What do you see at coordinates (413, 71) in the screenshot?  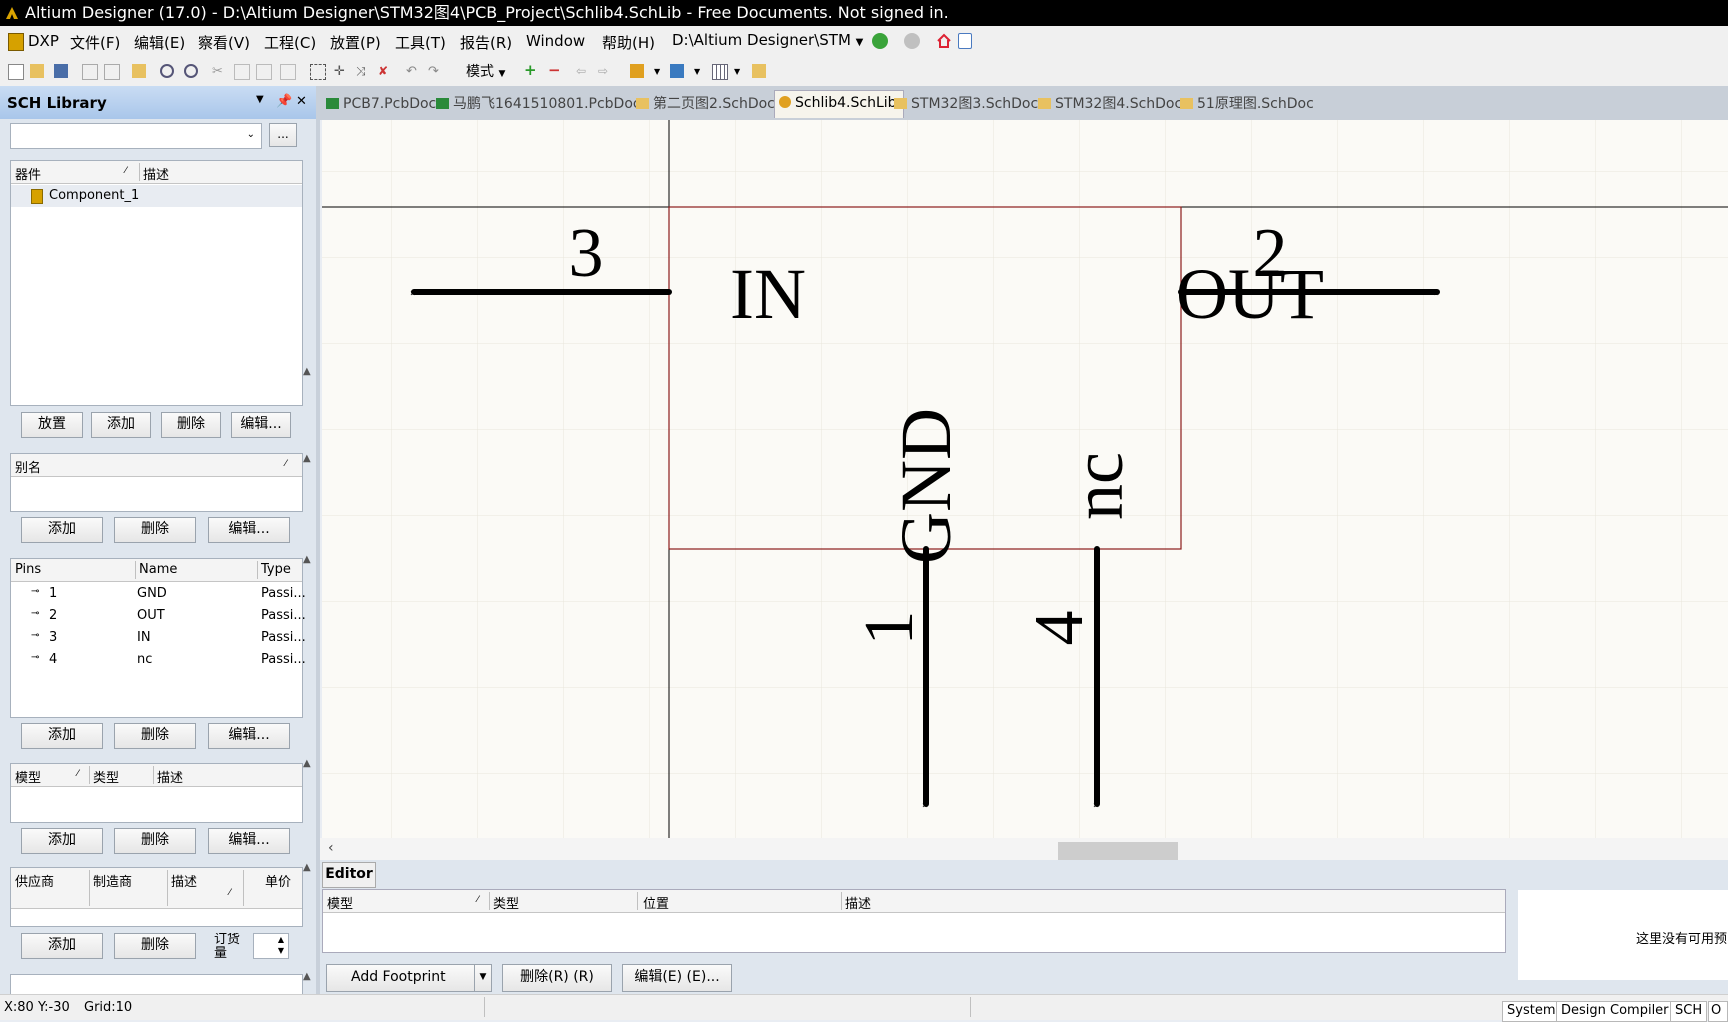 I see `undo-icon: ↶` at bounding box center [413, 71].